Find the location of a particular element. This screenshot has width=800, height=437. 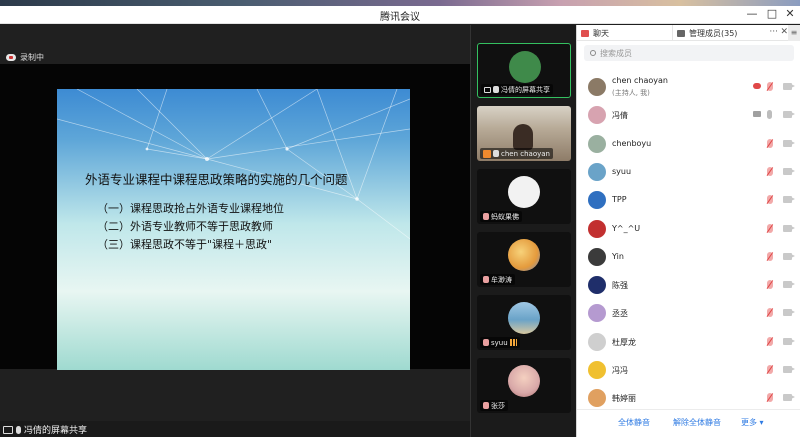

slide-point-3: （三）课程思政不等于"课程＋思政" is located at coordinates (185, 244).